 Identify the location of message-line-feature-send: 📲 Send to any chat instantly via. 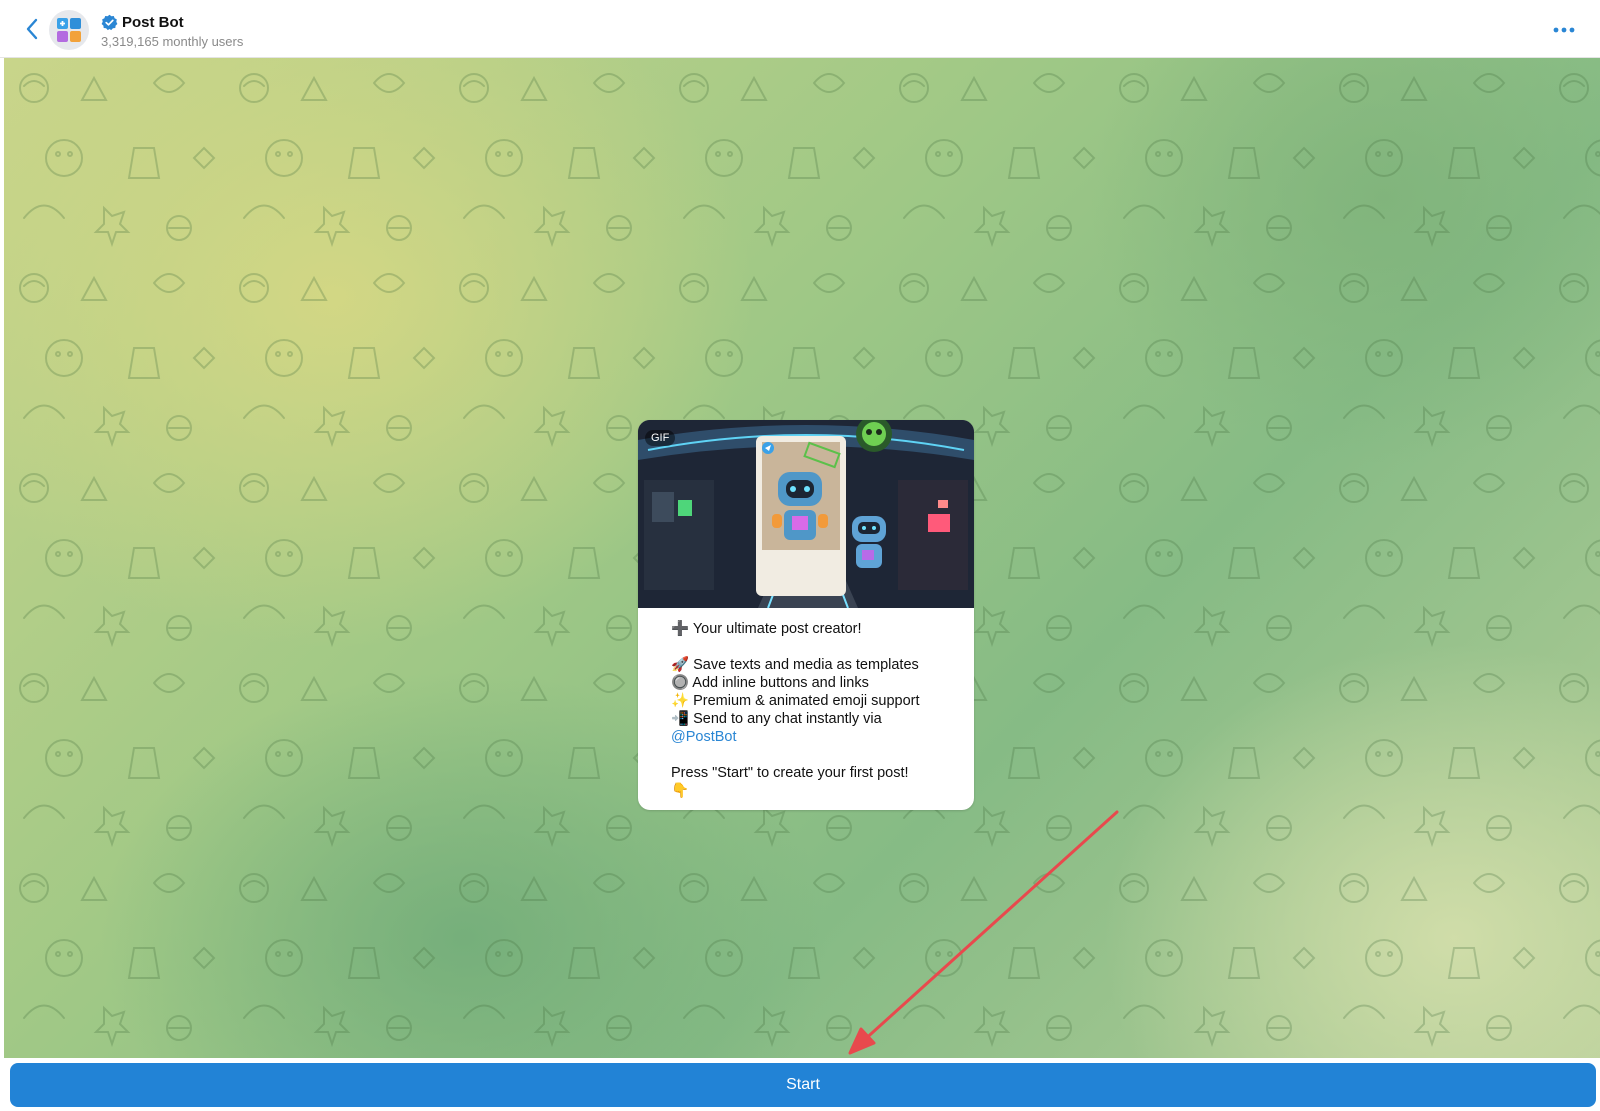
(776, 719).